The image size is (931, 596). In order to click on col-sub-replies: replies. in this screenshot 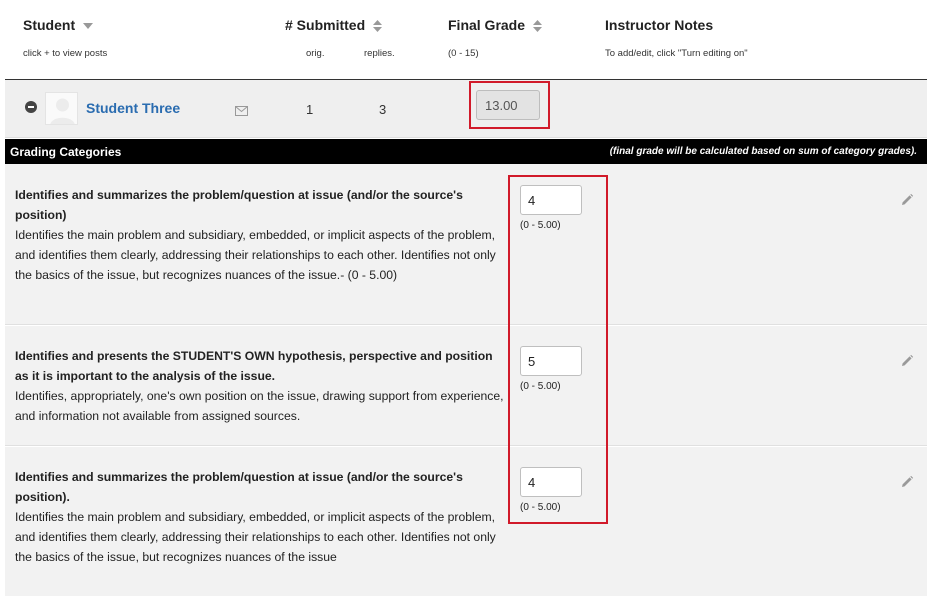, I will do `click(379, 53)`.